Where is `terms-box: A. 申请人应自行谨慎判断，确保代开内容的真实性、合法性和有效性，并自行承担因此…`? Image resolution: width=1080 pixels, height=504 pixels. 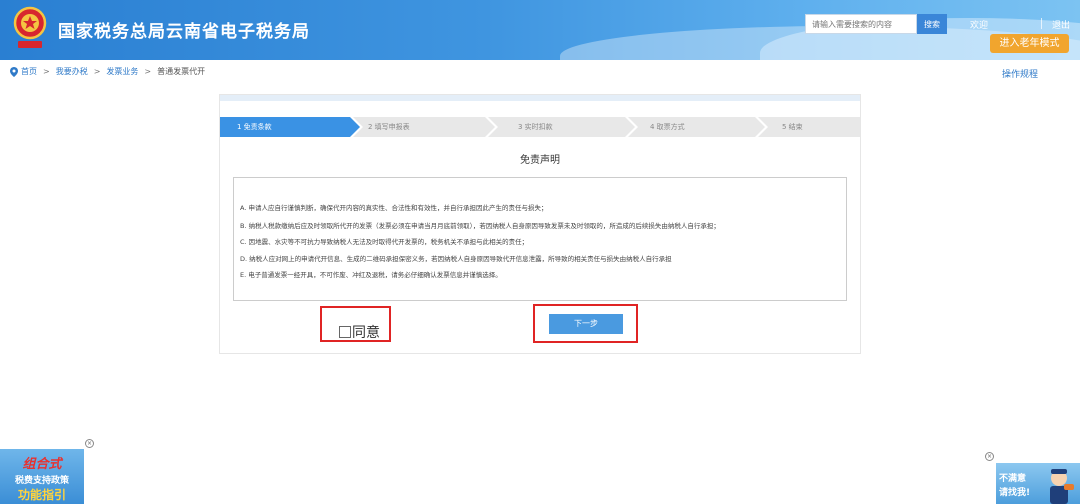 terms-box: A. 申请人应自行谨慎判断，确保代开内容的真实性、合法性和有效性，并自行承担因此… is located at coordinates (540, 239).